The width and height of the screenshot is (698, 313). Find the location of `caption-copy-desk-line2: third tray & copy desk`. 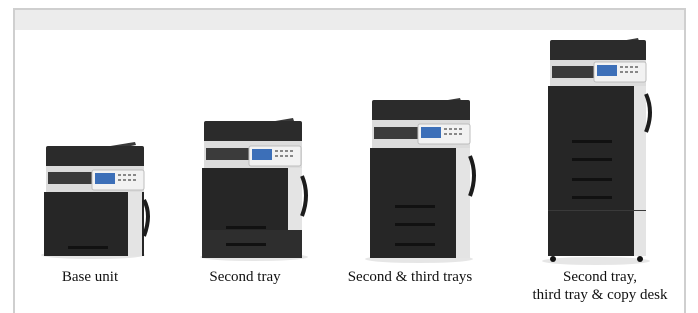

caption-copy-desk-line2: third tray & copy desk is located at coordinates (600, 295).